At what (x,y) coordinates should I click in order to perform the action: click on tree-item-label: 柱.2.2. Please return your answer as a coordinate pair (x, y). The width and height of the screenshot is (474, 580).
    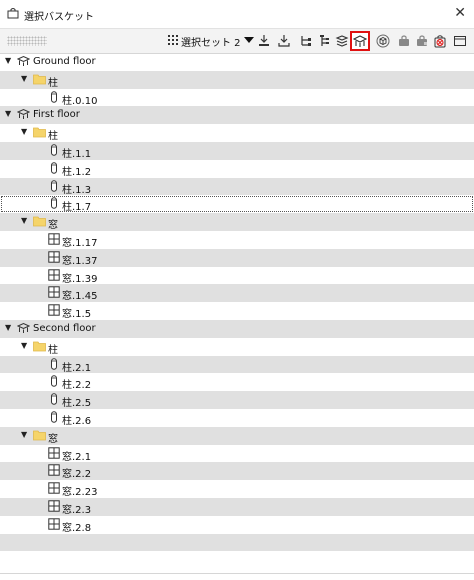
    Looking at the image, I should click on (77, 386).